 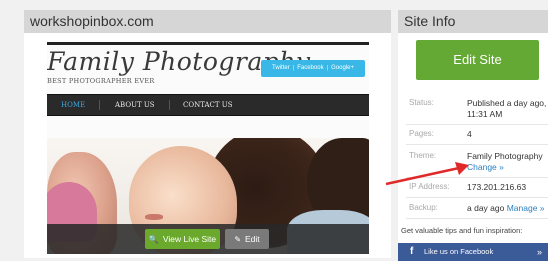 What do you see at coordinates (207, 21) in the screenshot?
I see `site-domain-header: workshopinbox.com` at bounding box center [207, 21].